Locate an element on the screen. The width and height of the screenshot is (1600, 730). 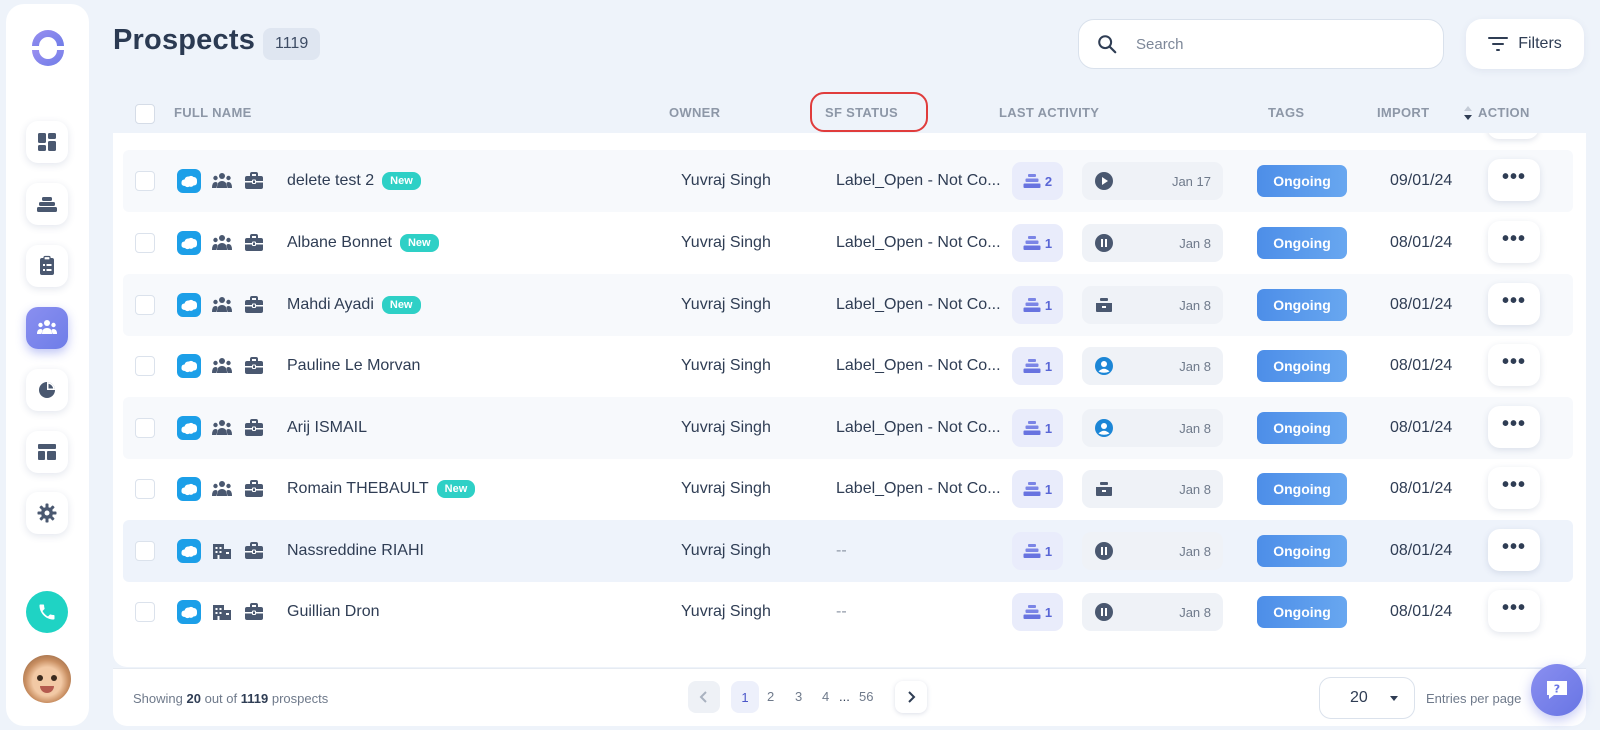
last-activity: Jan 17 is located at coordinates (1152, 181).